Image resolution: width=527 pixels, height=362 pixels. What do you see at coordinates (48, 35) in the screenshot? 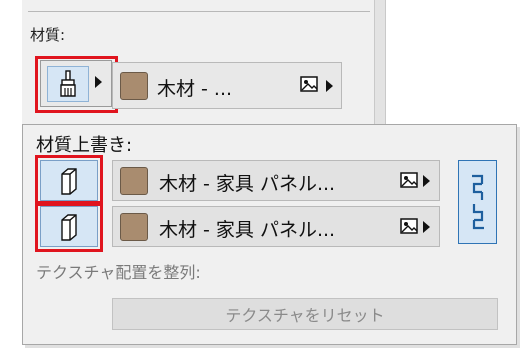
I see `material-section-label: 材質:` at bounding box center [48, 35].